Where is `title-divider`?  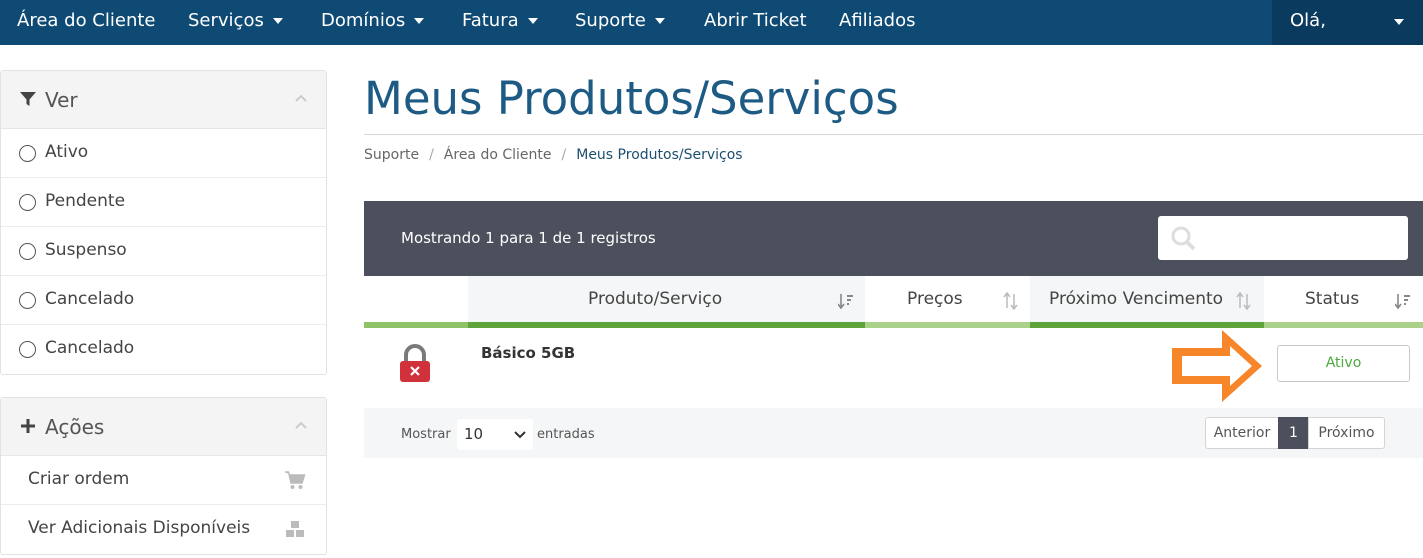
title-divider is located at coordinates (893, 134).